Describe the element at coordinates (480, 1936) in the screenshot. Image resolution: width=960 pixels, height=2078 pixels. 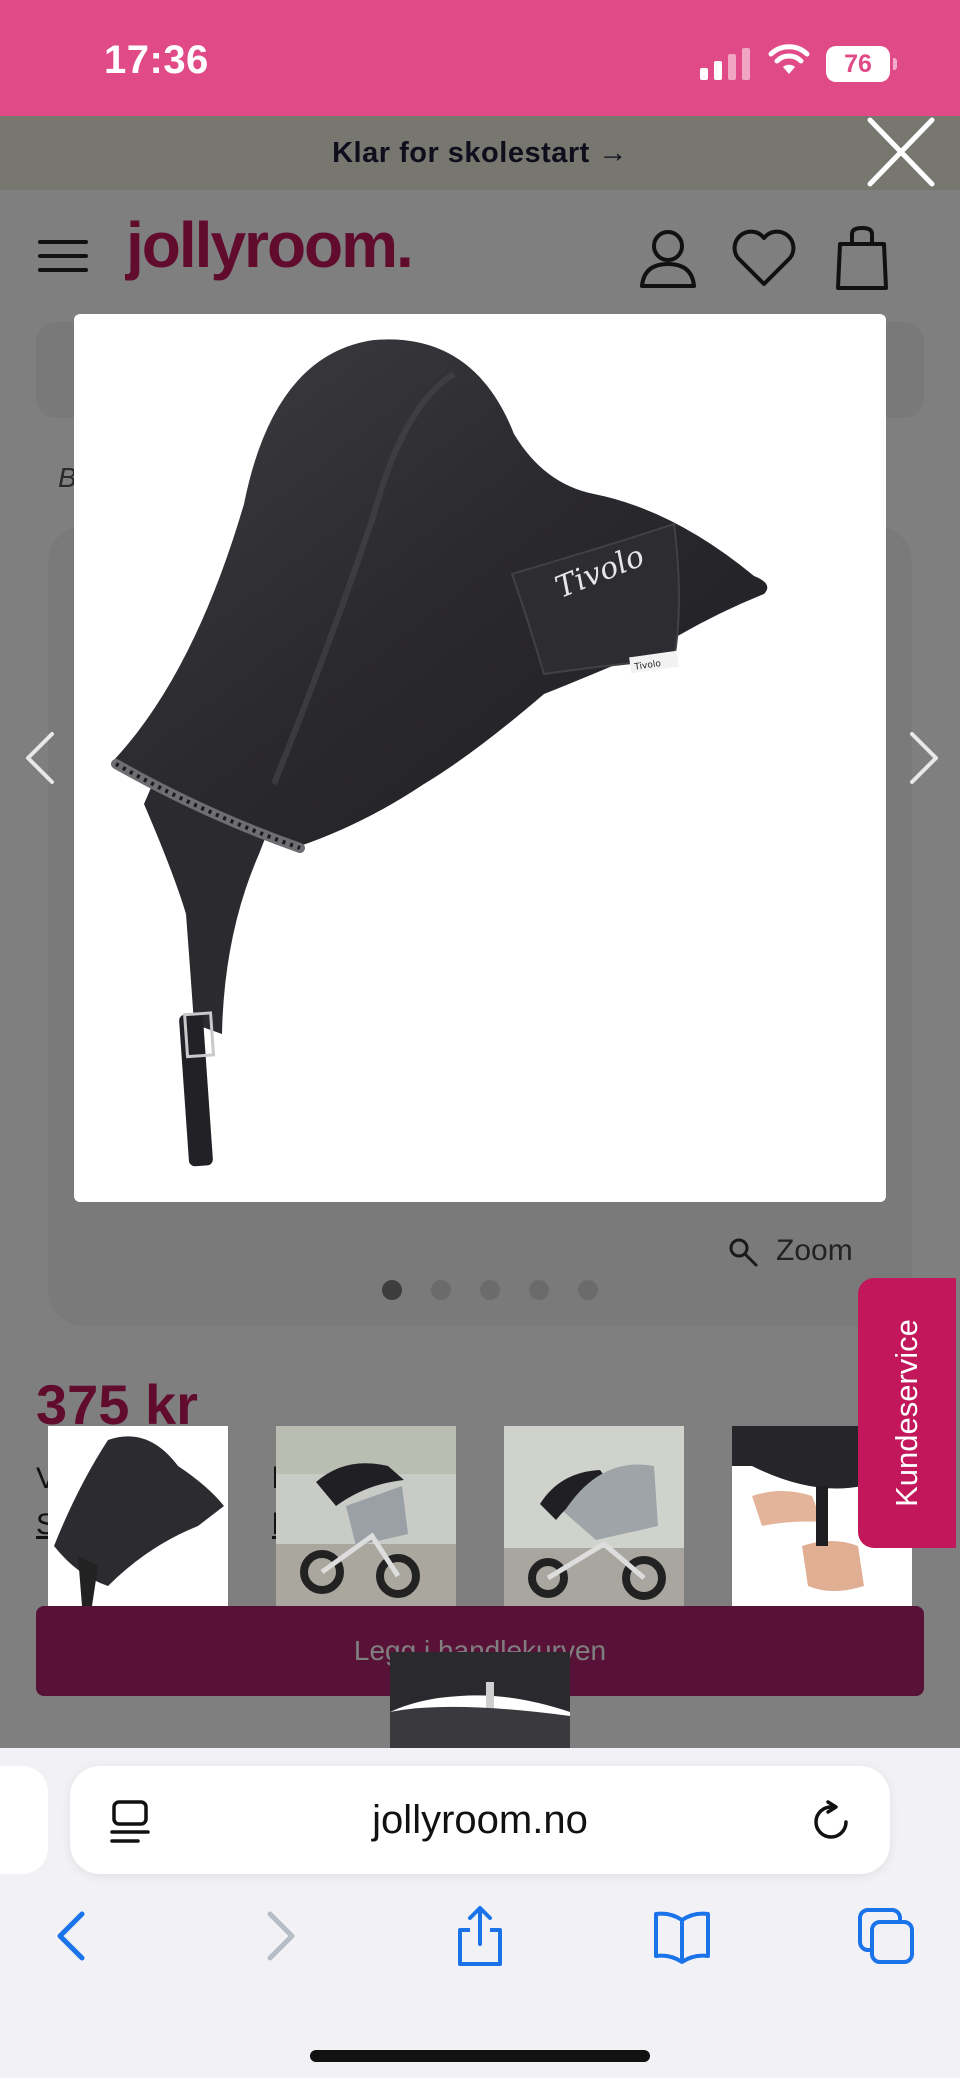
I see `share-icon` at that location.